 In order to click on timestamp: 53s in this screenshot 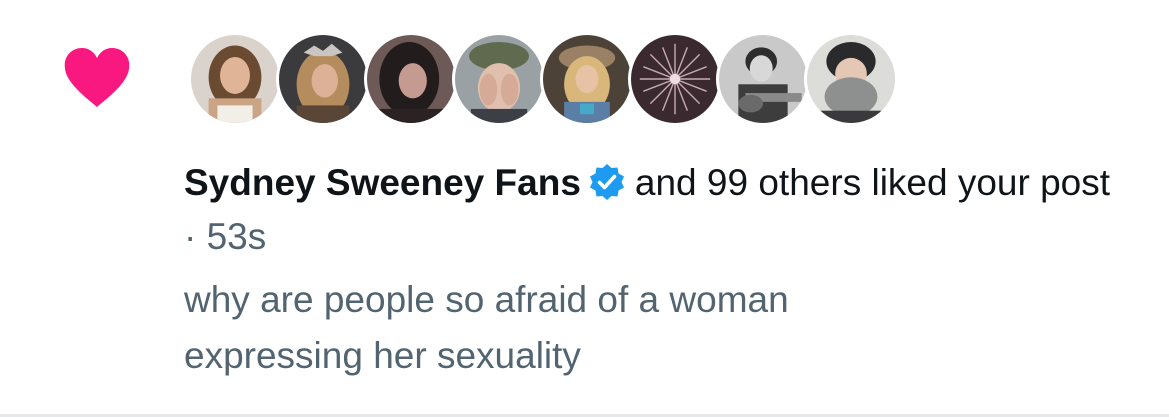, I will do `click(237, 236)`.